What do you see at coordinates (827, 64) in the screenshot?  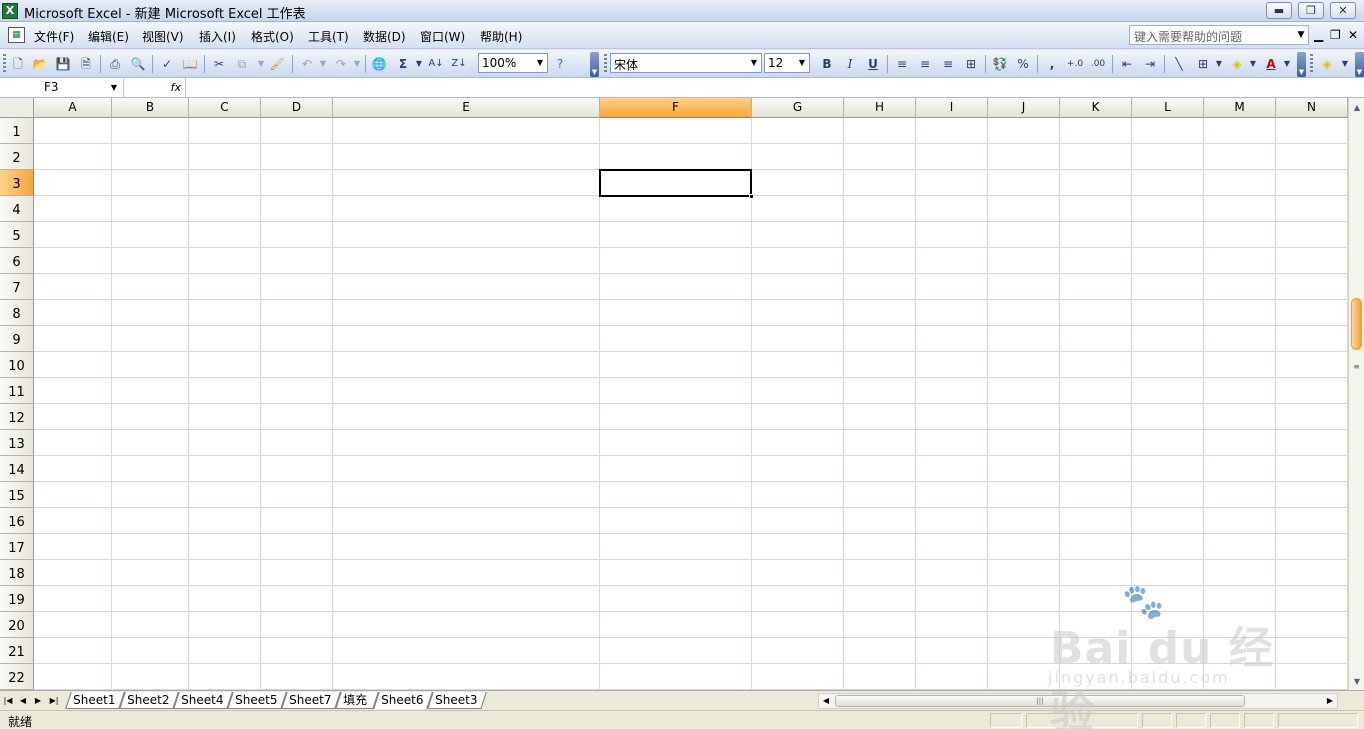 I see `bold-button: B` at bounding box center [827, 64].